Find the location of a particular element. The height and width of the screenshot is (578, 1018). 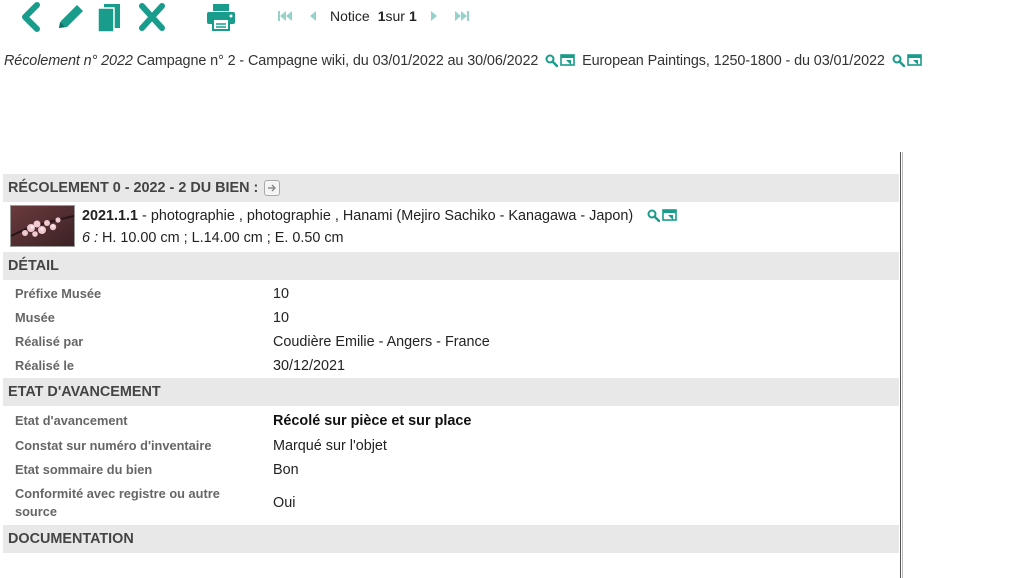

pager-separator: sur is located at coordinates (395, 16).